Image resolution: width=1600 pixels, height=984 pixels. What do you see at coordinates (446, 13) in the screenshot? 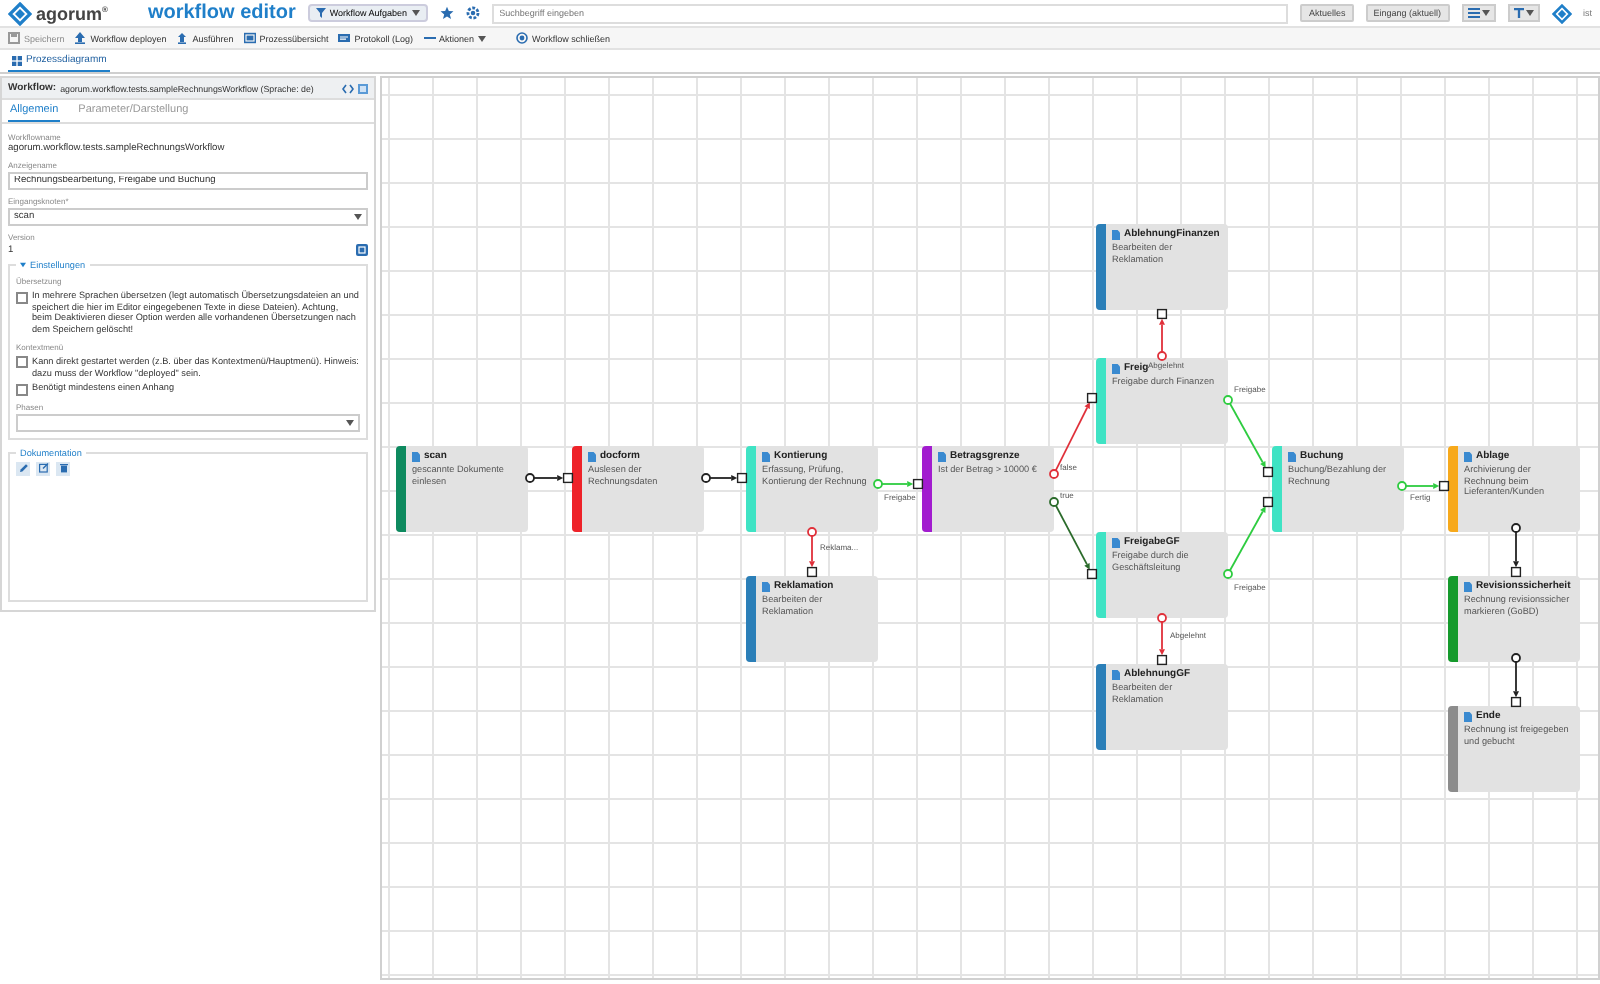
I see `star-icon` at bounding box center [446, 13].